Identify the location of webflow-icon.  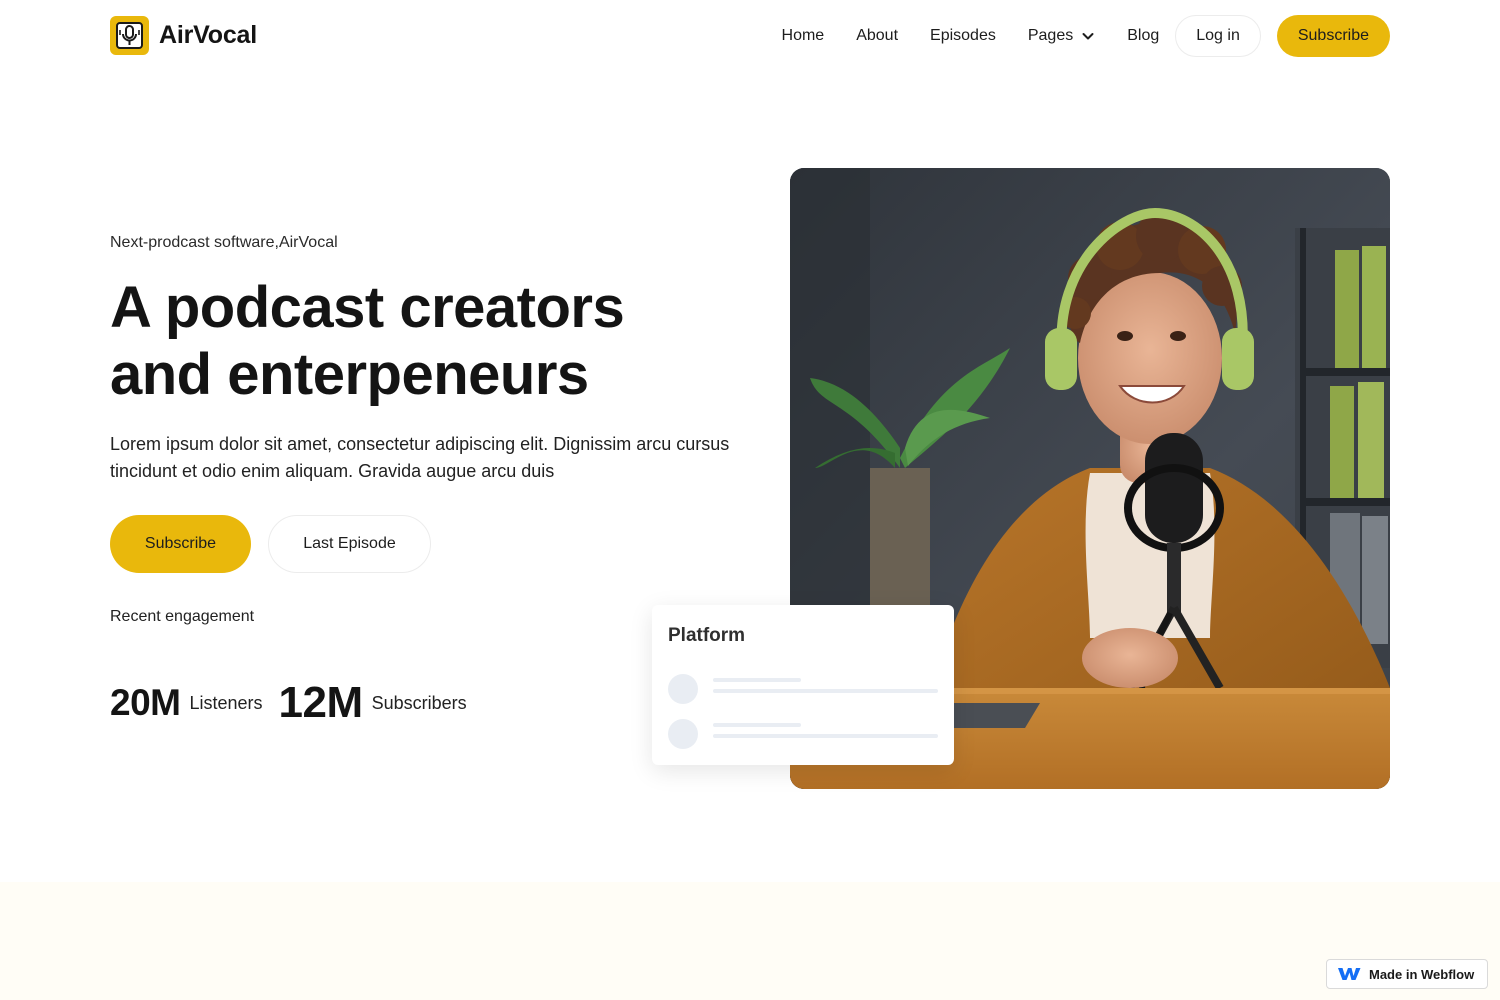
(1349, 974).